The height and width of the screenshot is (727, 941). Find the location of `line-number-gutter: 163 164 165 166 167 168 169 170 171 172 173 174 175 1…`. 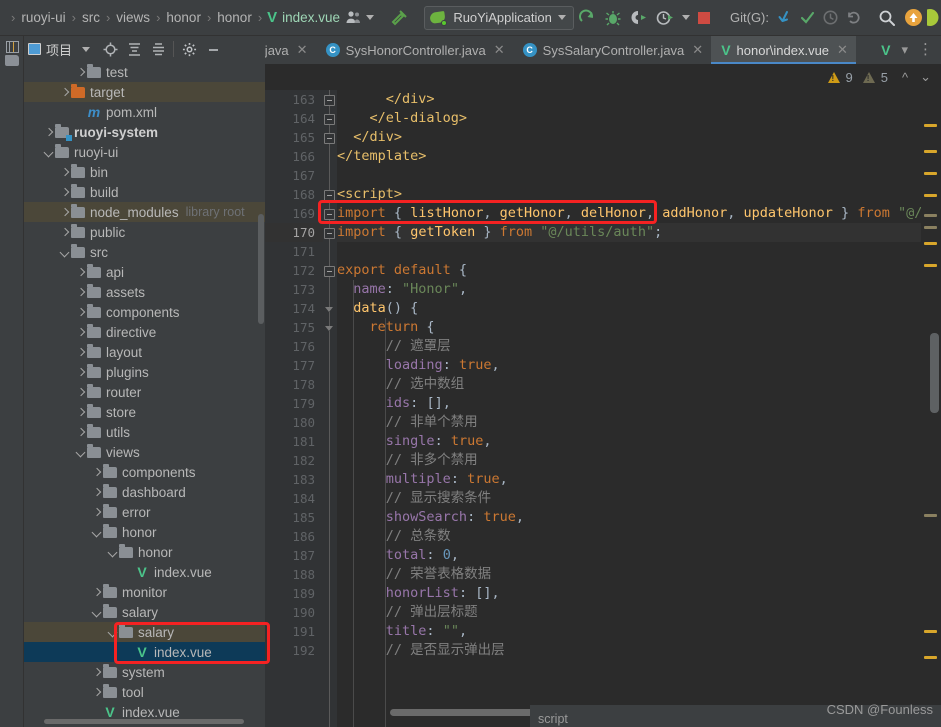

line-number-gutter: 163 164 165 166 167 168 169 170 171 172 173 174 175 1… is located at coordinates (301, 408).